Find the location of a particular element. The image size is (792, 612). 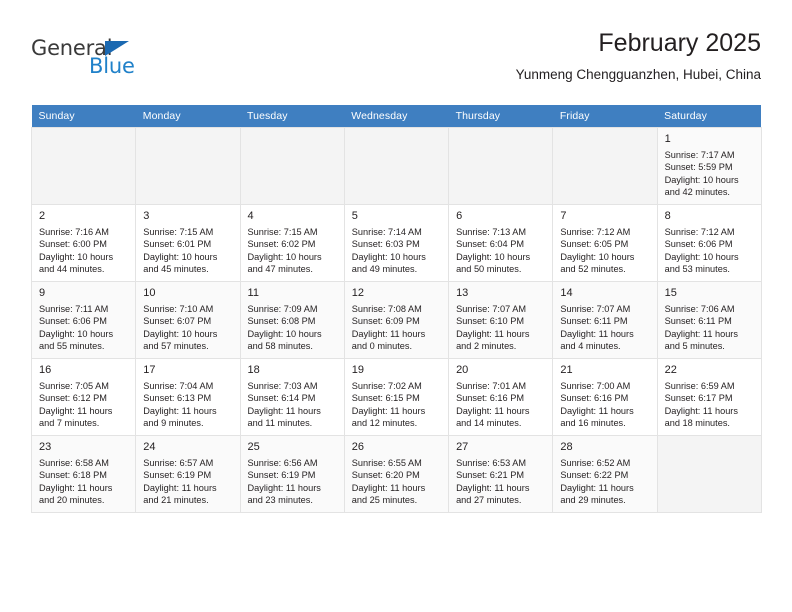

logo-text-blue: Blue is located at coordinates (112, 66).